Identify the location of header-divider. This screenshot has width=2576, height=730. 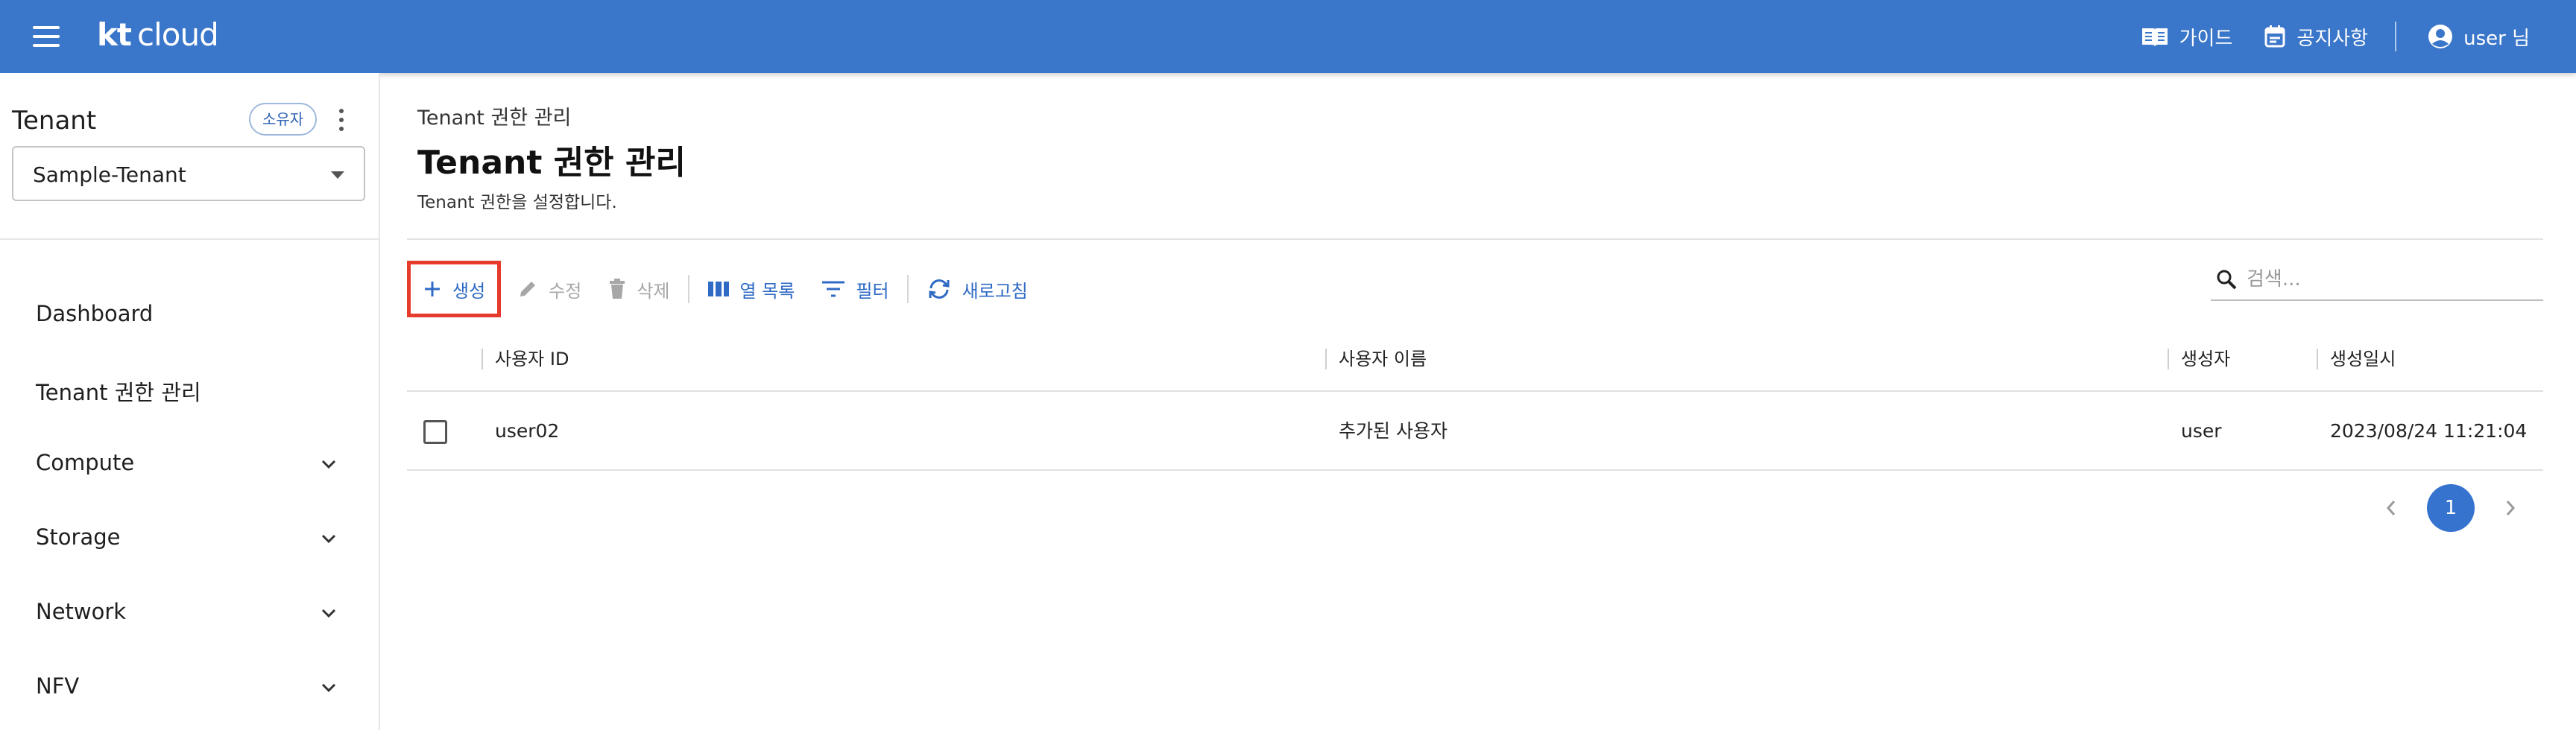
(2396, 36).